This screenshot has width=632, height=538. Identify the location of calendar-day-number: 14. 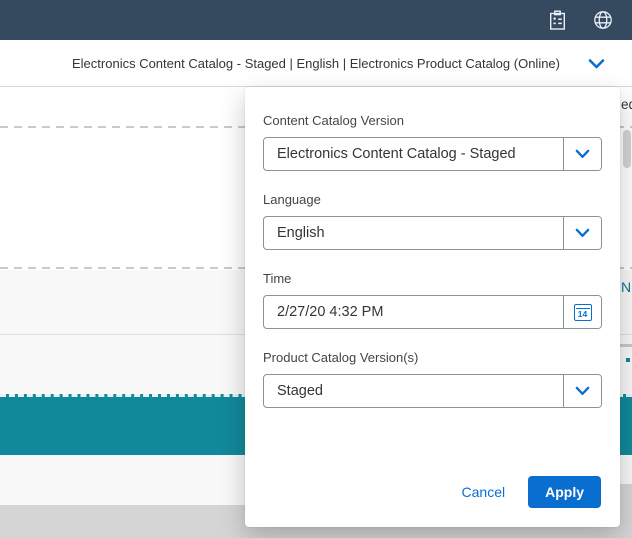
(582, 313).